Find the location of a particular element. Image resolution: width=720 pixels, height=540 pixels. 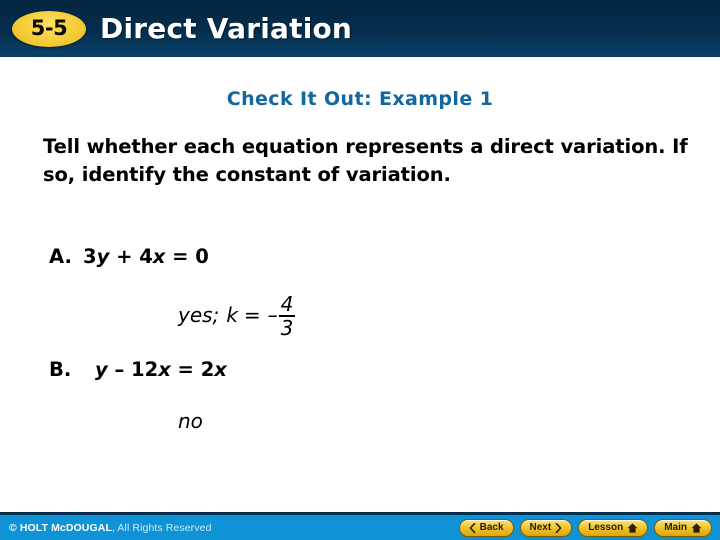

chevron-left-icon is located at coordinates (472, 527).